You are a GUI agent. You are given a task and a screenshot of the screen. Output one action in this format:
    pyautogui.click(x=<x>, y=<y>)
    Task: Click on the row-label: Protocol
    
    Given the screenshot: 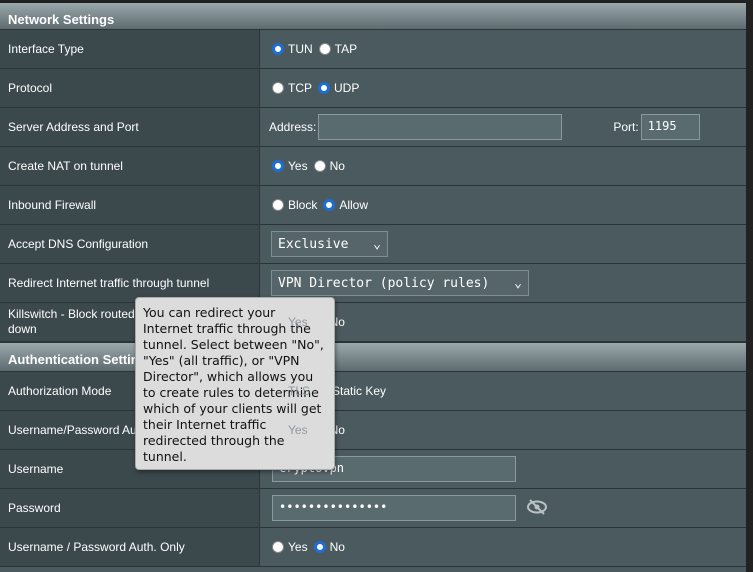 What is the action you would take?
    pyautogui.click(x=130, y=88)
    